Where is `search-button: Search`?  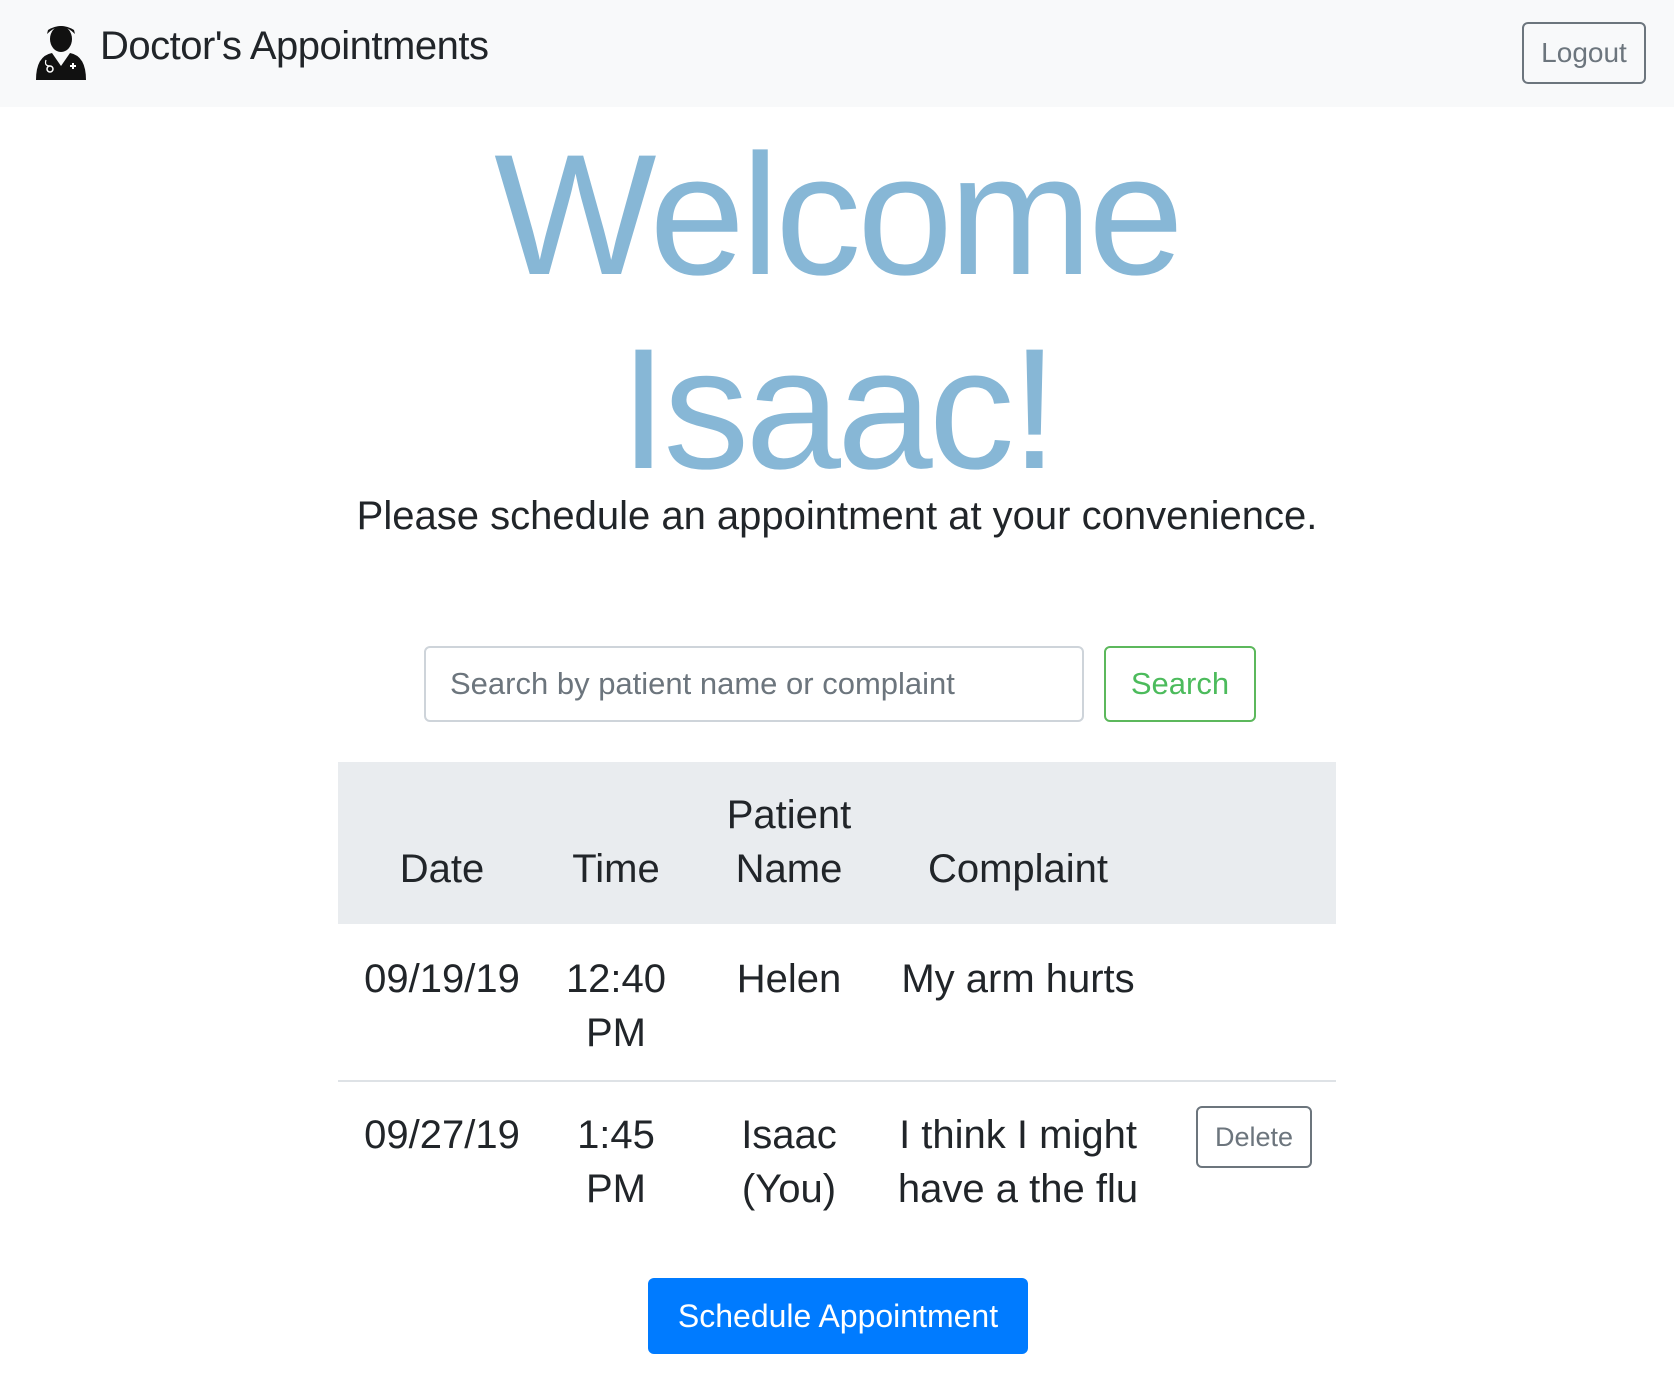 search-button: Search is located at coordinates (1180, 684).